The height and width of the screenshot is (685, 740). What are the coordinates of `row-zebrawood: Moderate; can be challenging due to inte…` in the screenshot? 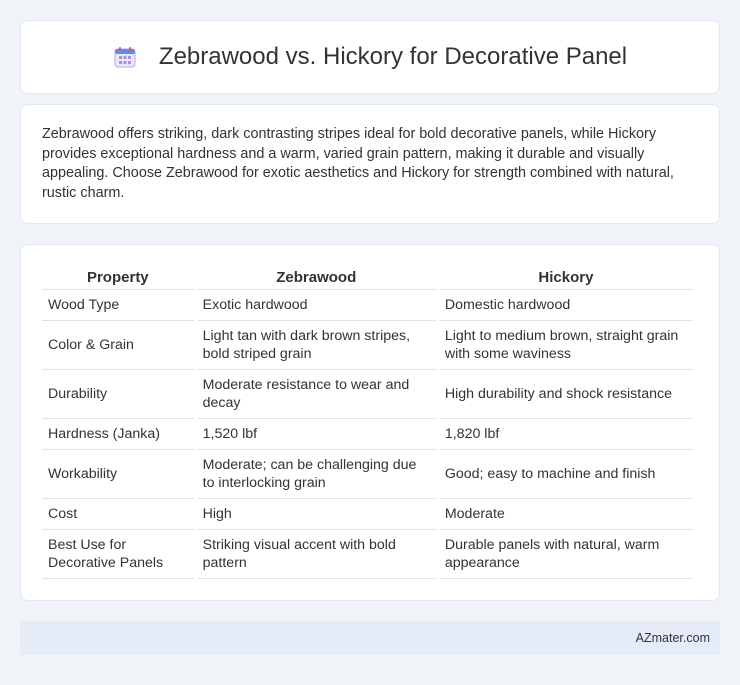 It's located at (316, 474).